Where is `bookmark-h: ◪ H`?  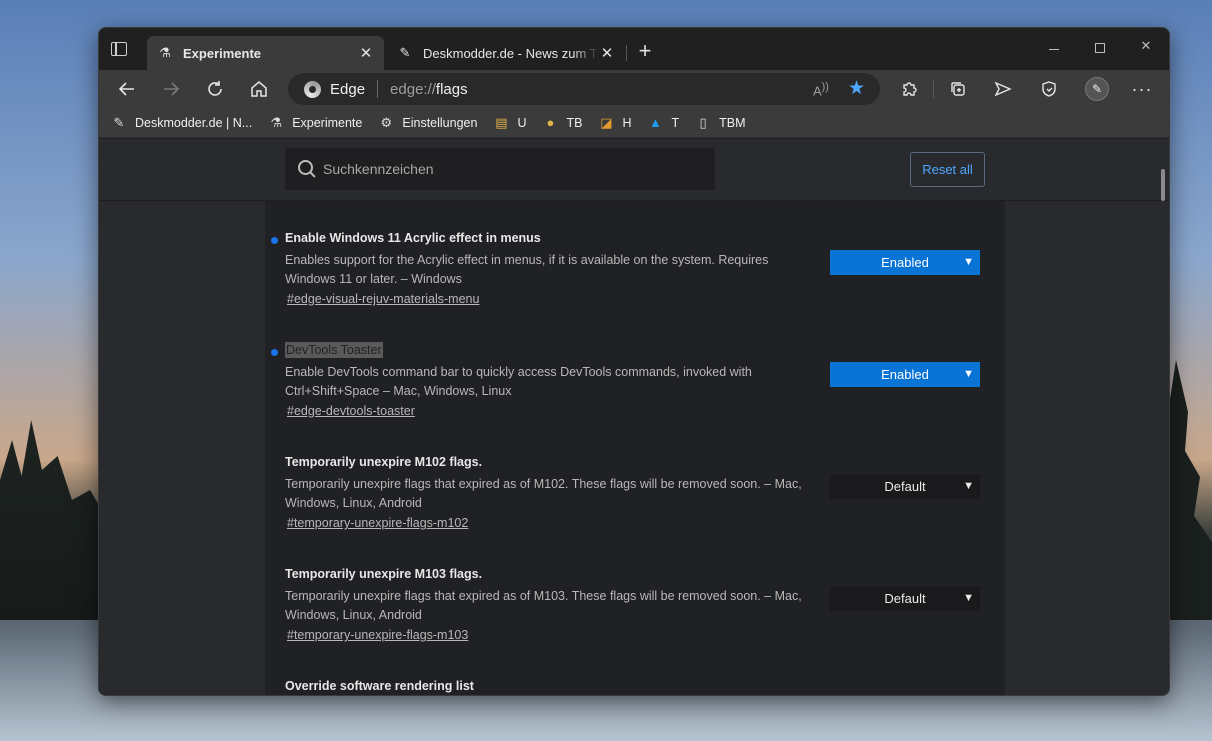 bookmark-h: ◪ H is located at coordinates (614, 123).